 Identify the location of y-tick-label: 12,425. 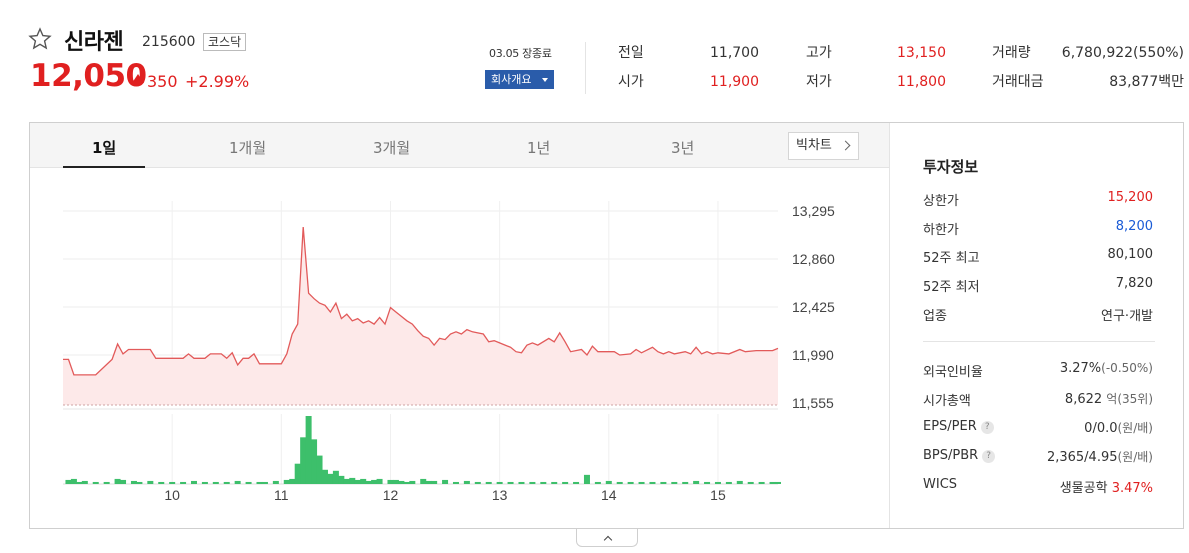
(813, 307).